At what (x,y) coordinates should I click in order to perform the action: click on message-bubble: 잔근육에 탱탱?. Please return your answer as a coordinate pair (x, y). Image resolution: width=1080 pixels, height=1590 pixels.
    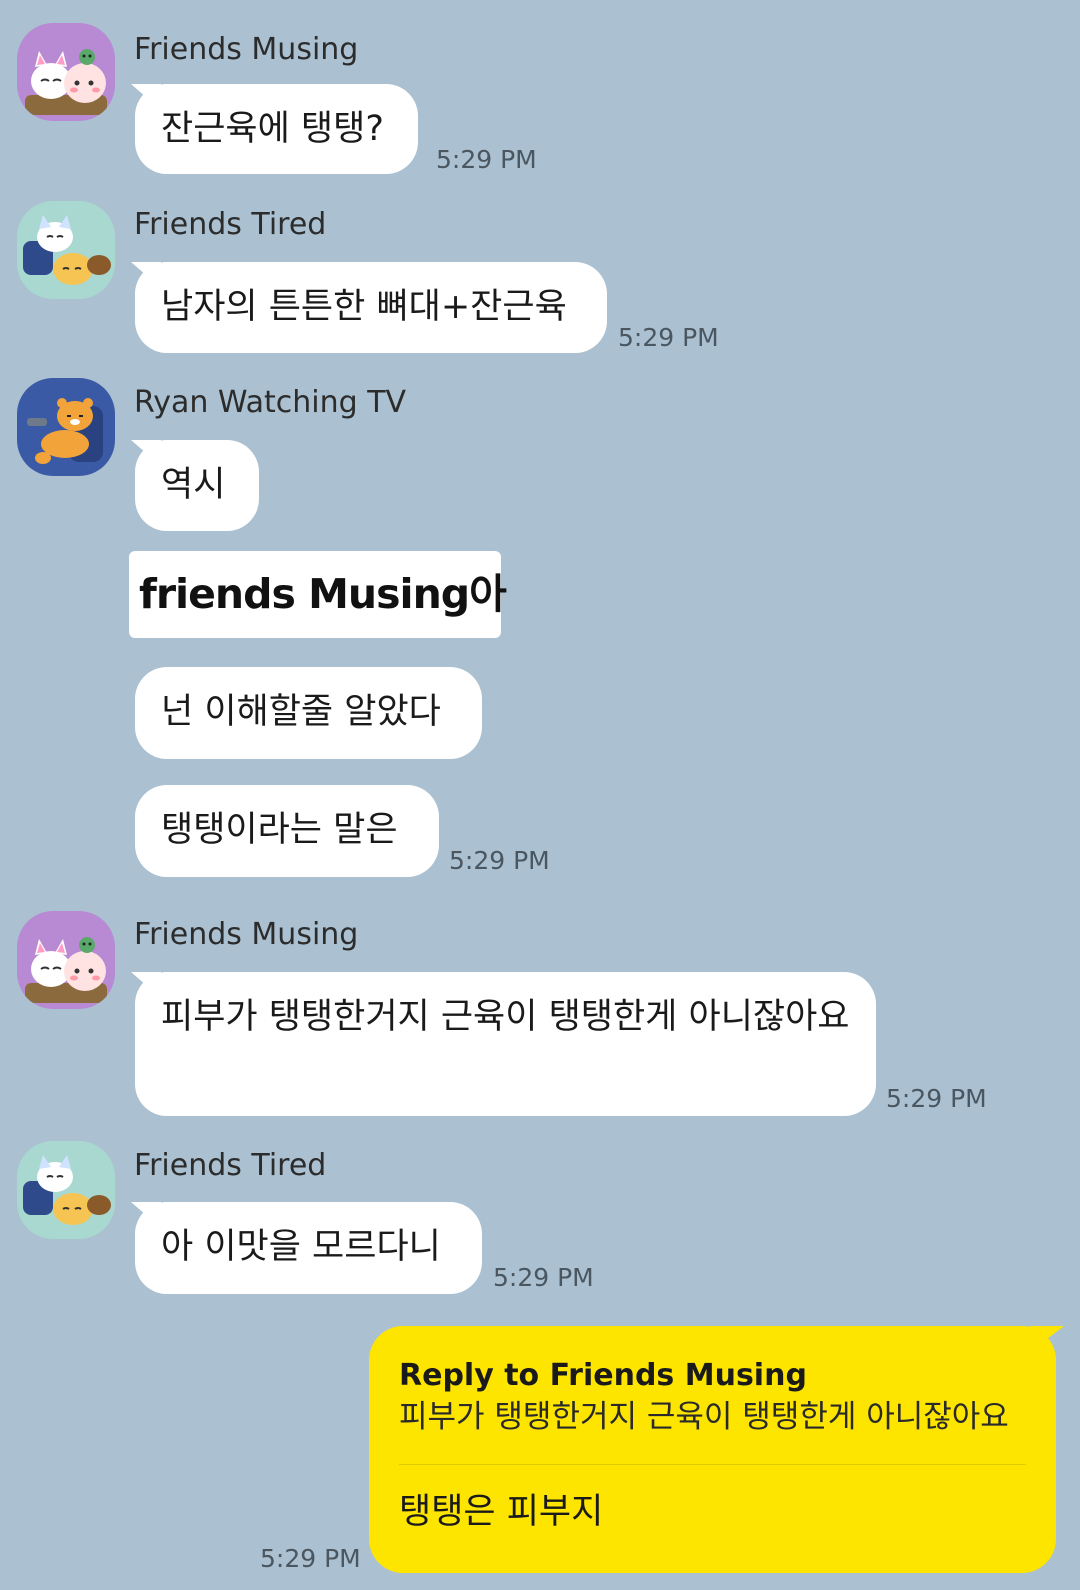
    Looking at the image, I should click on (276, 129).